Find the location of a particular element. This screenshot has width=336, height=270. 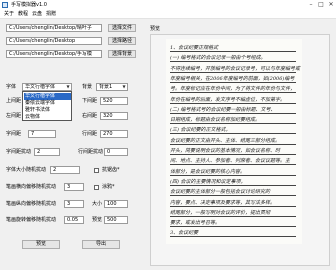

char-spacing-input: 7 is located at coordinates (42, 134).